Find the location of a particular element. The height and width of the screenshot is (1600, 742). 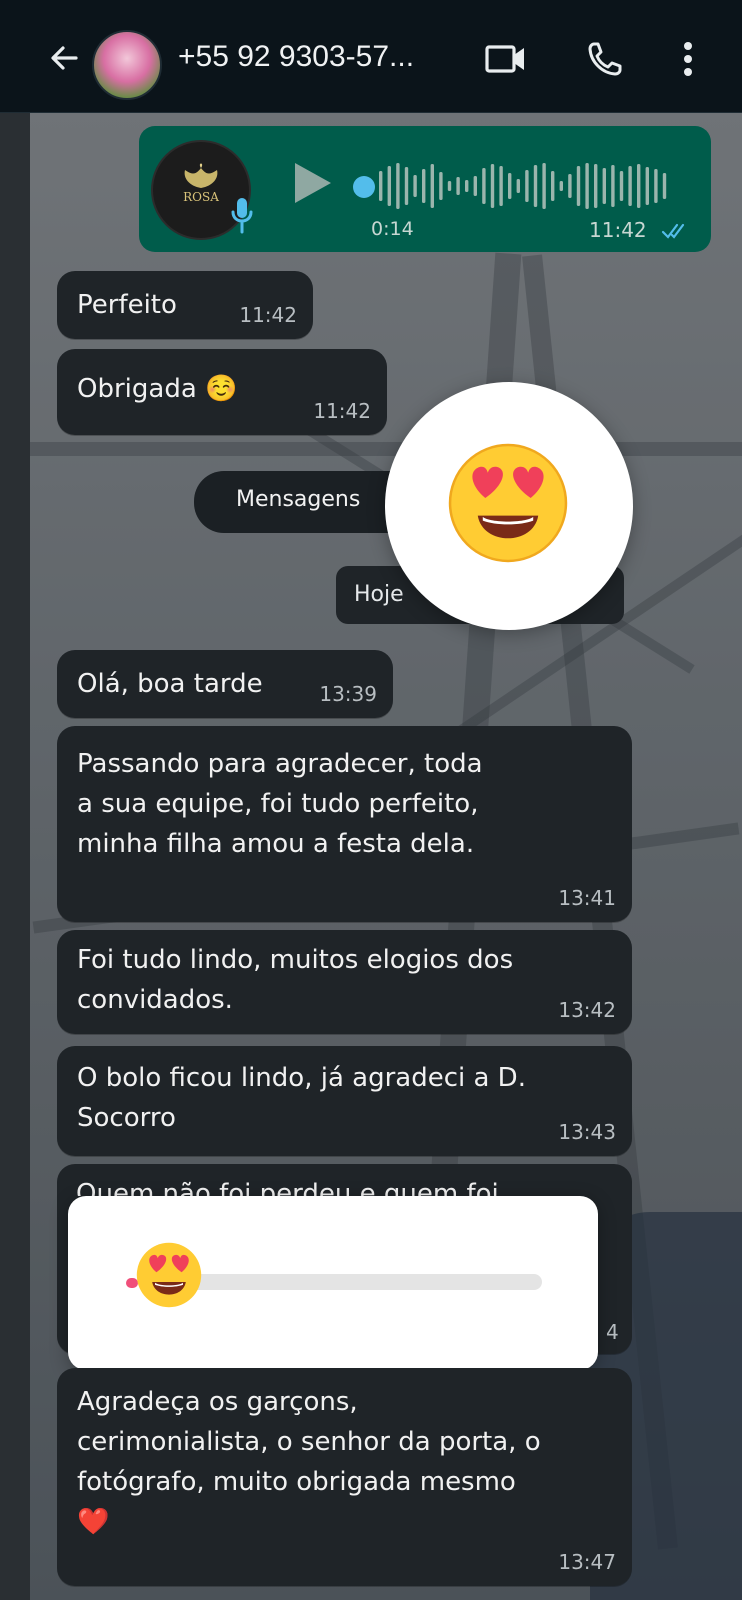

video-call-icon is located at coordinates (506, 59).